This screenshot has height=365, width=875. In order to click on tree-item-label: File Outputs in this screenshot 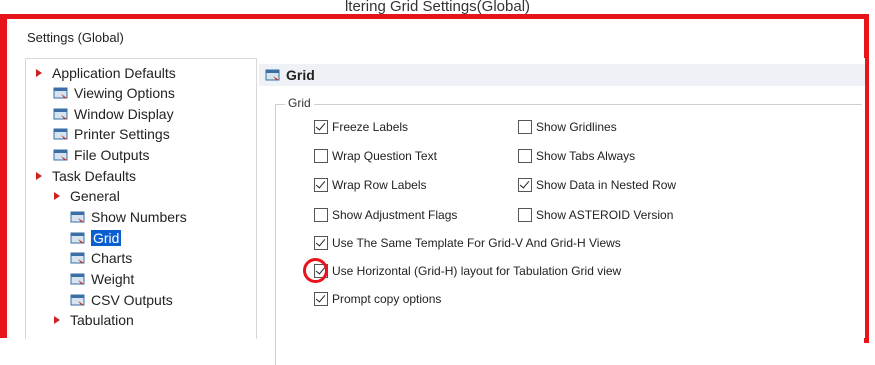, I will do `click(112, 155)`.